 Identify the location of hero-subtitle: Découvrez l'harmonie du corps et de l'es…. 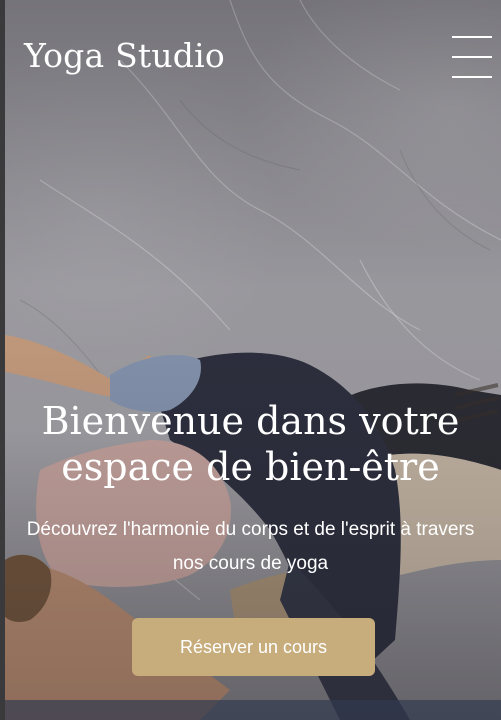
(250, 546).